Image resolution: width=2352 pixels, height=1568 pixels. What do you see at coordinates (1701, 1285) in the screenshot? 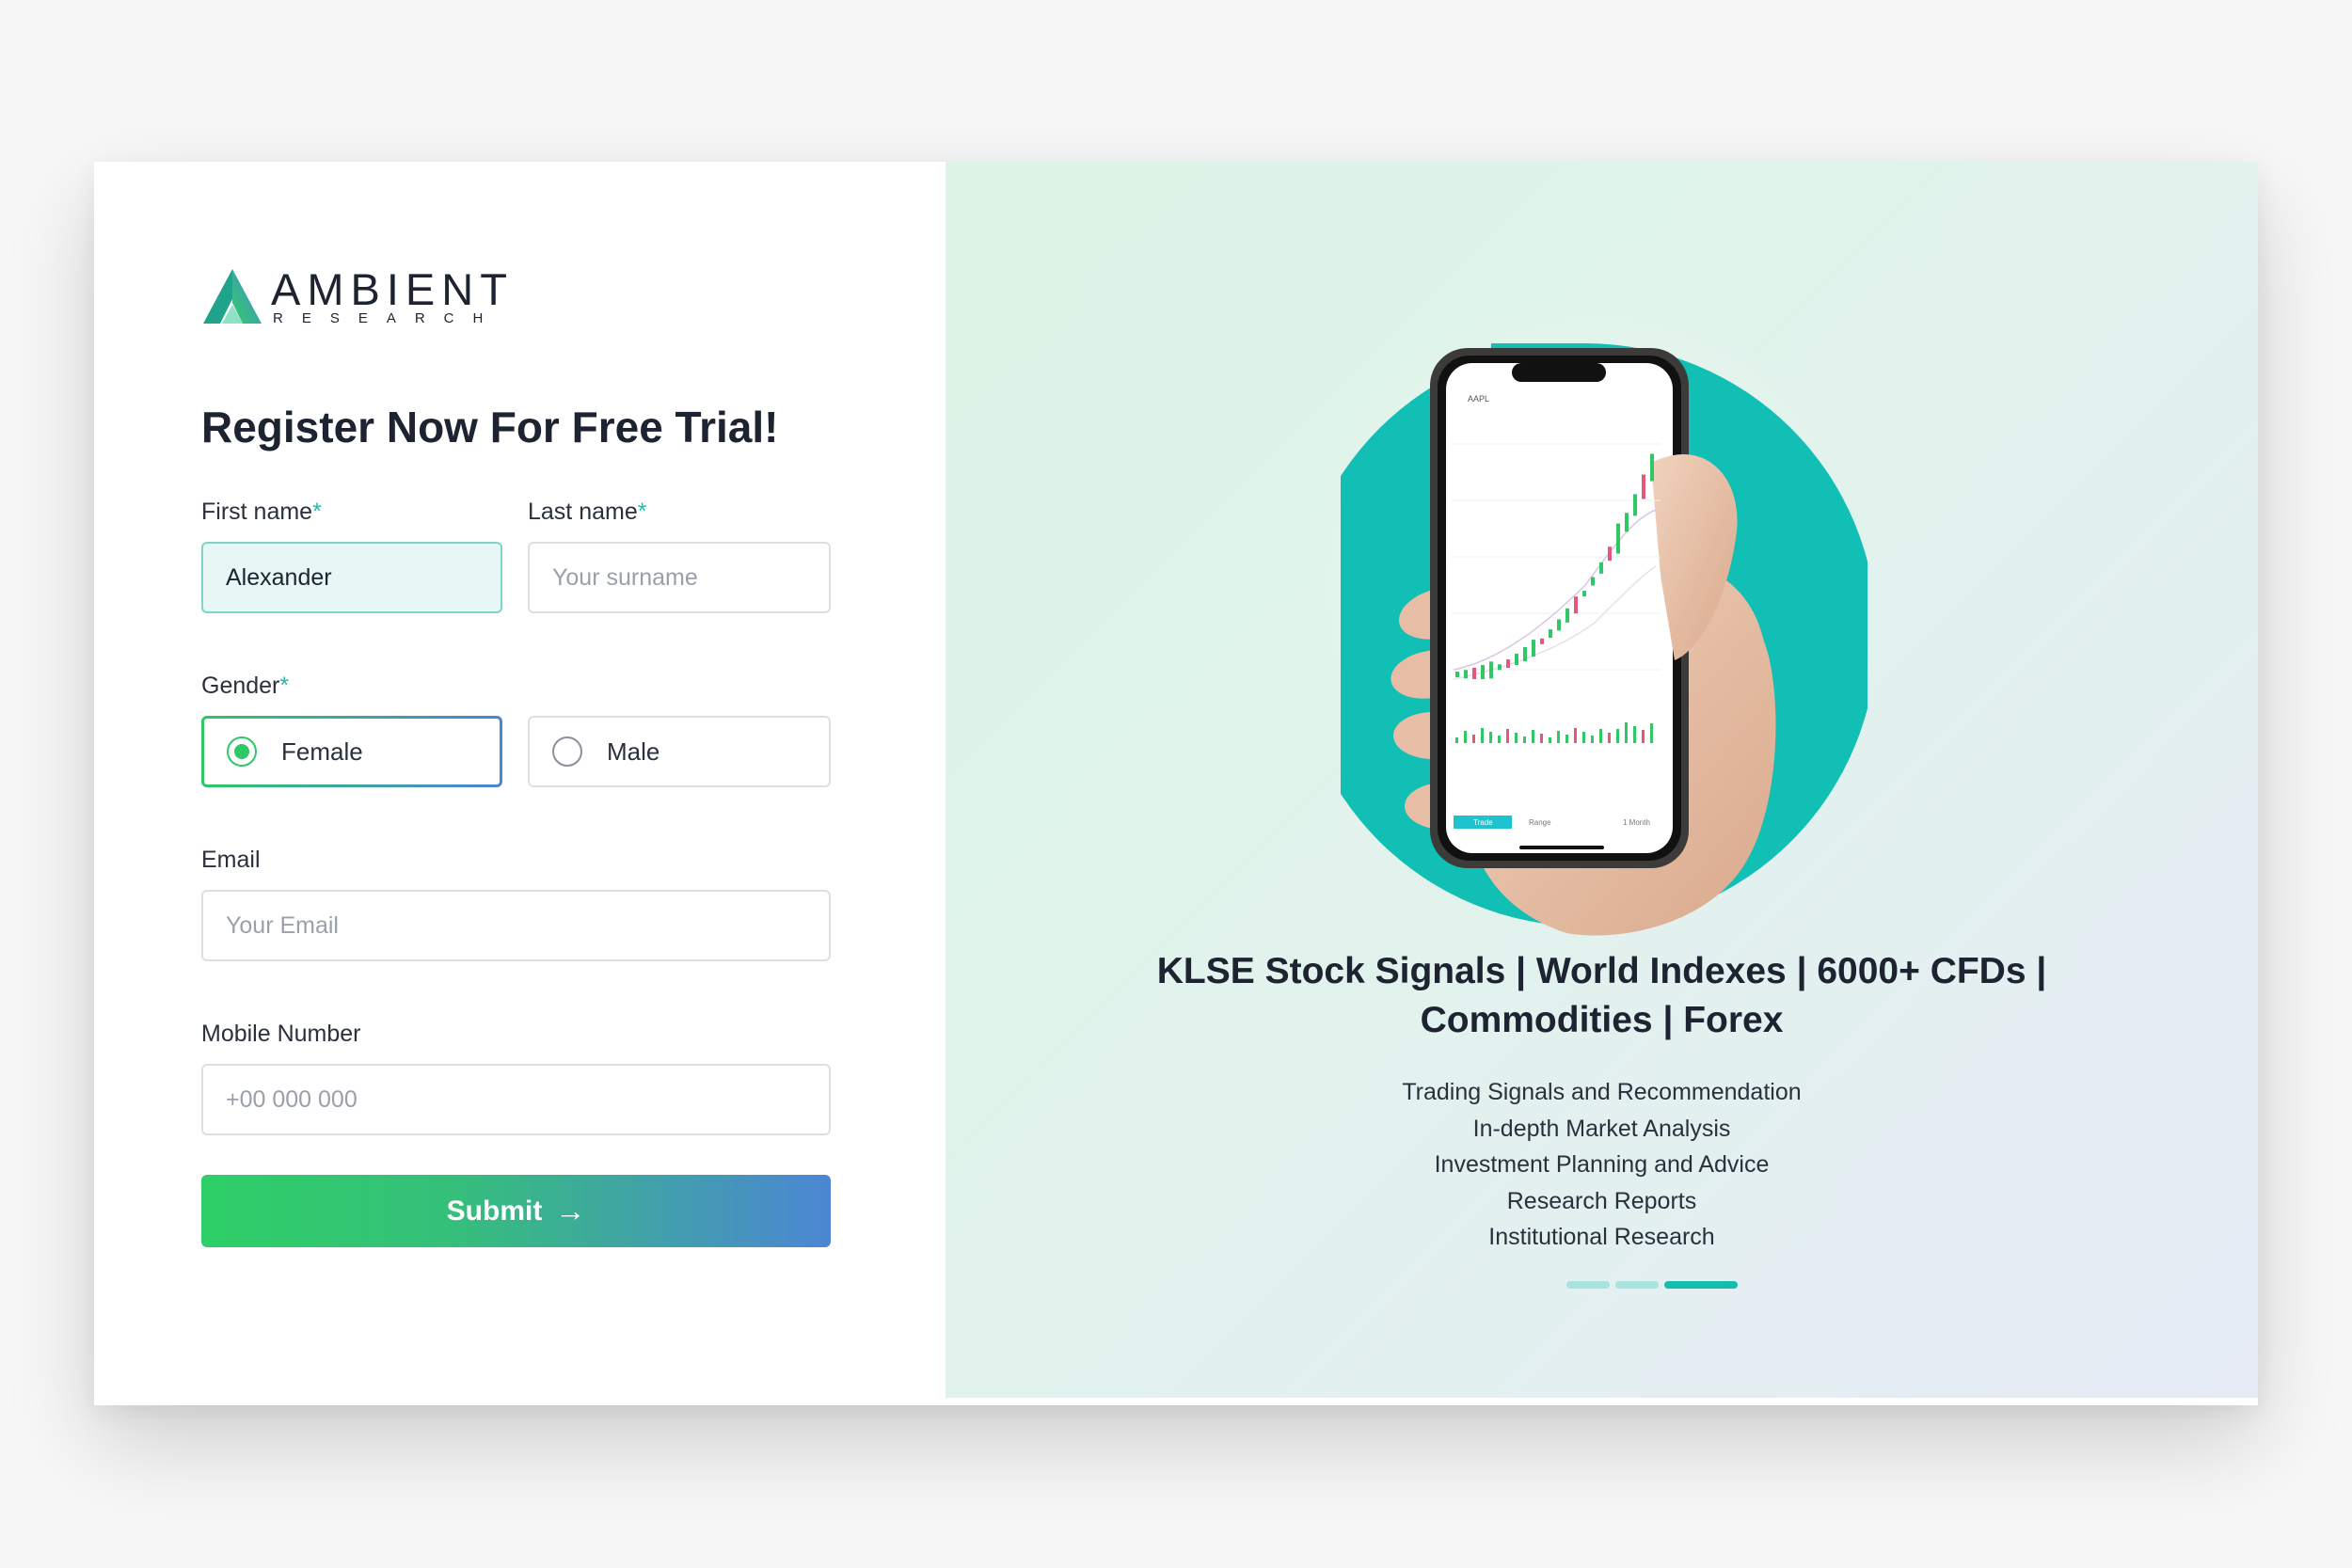
I see `carousel-dot-active` at bounding box center [1701, 1285].